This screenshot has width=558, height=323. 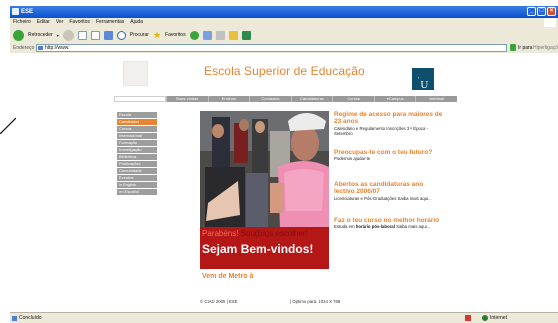 I want to click on stop-icon, so click(x=82, y=35).